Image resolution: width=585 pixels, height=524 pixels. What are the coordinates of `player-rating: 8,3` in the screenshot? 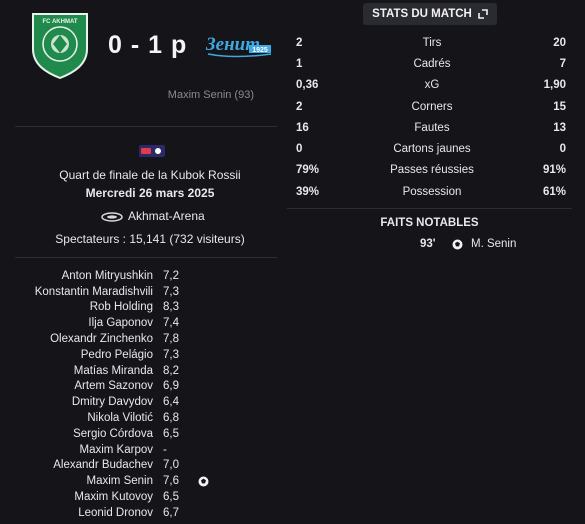 It's located at (171, 307).